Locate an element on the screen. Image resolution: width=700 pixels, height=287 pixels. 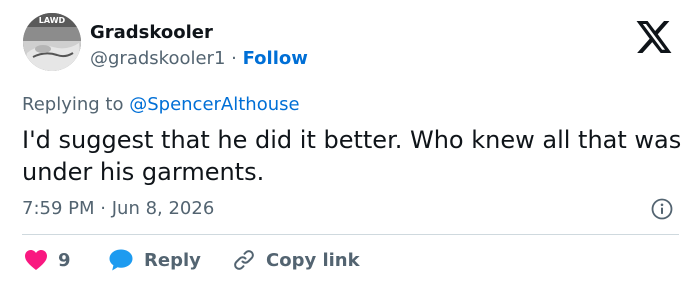
tweet-date: Jun 8, 2026 is located at coordinates (163, 208).